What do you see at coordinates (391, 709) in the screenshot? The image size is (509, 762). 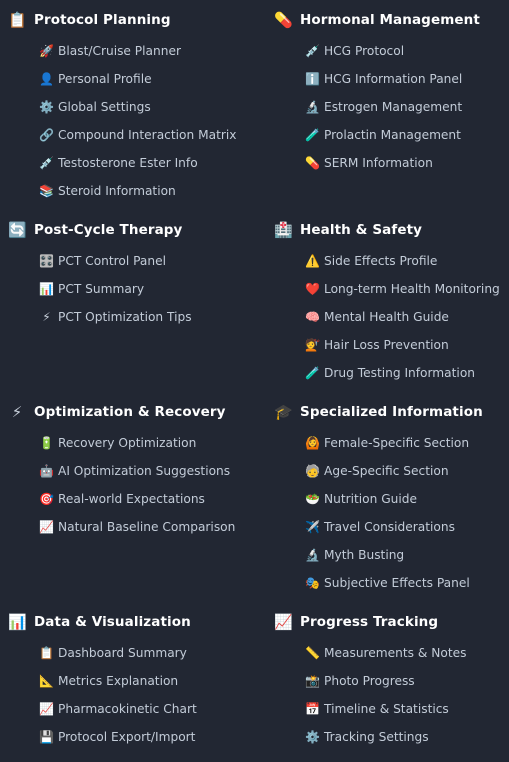 I see `menu-item-timeline-and-statistics: 📅 Timeline & Statistics` at bounding box center [391, 709].